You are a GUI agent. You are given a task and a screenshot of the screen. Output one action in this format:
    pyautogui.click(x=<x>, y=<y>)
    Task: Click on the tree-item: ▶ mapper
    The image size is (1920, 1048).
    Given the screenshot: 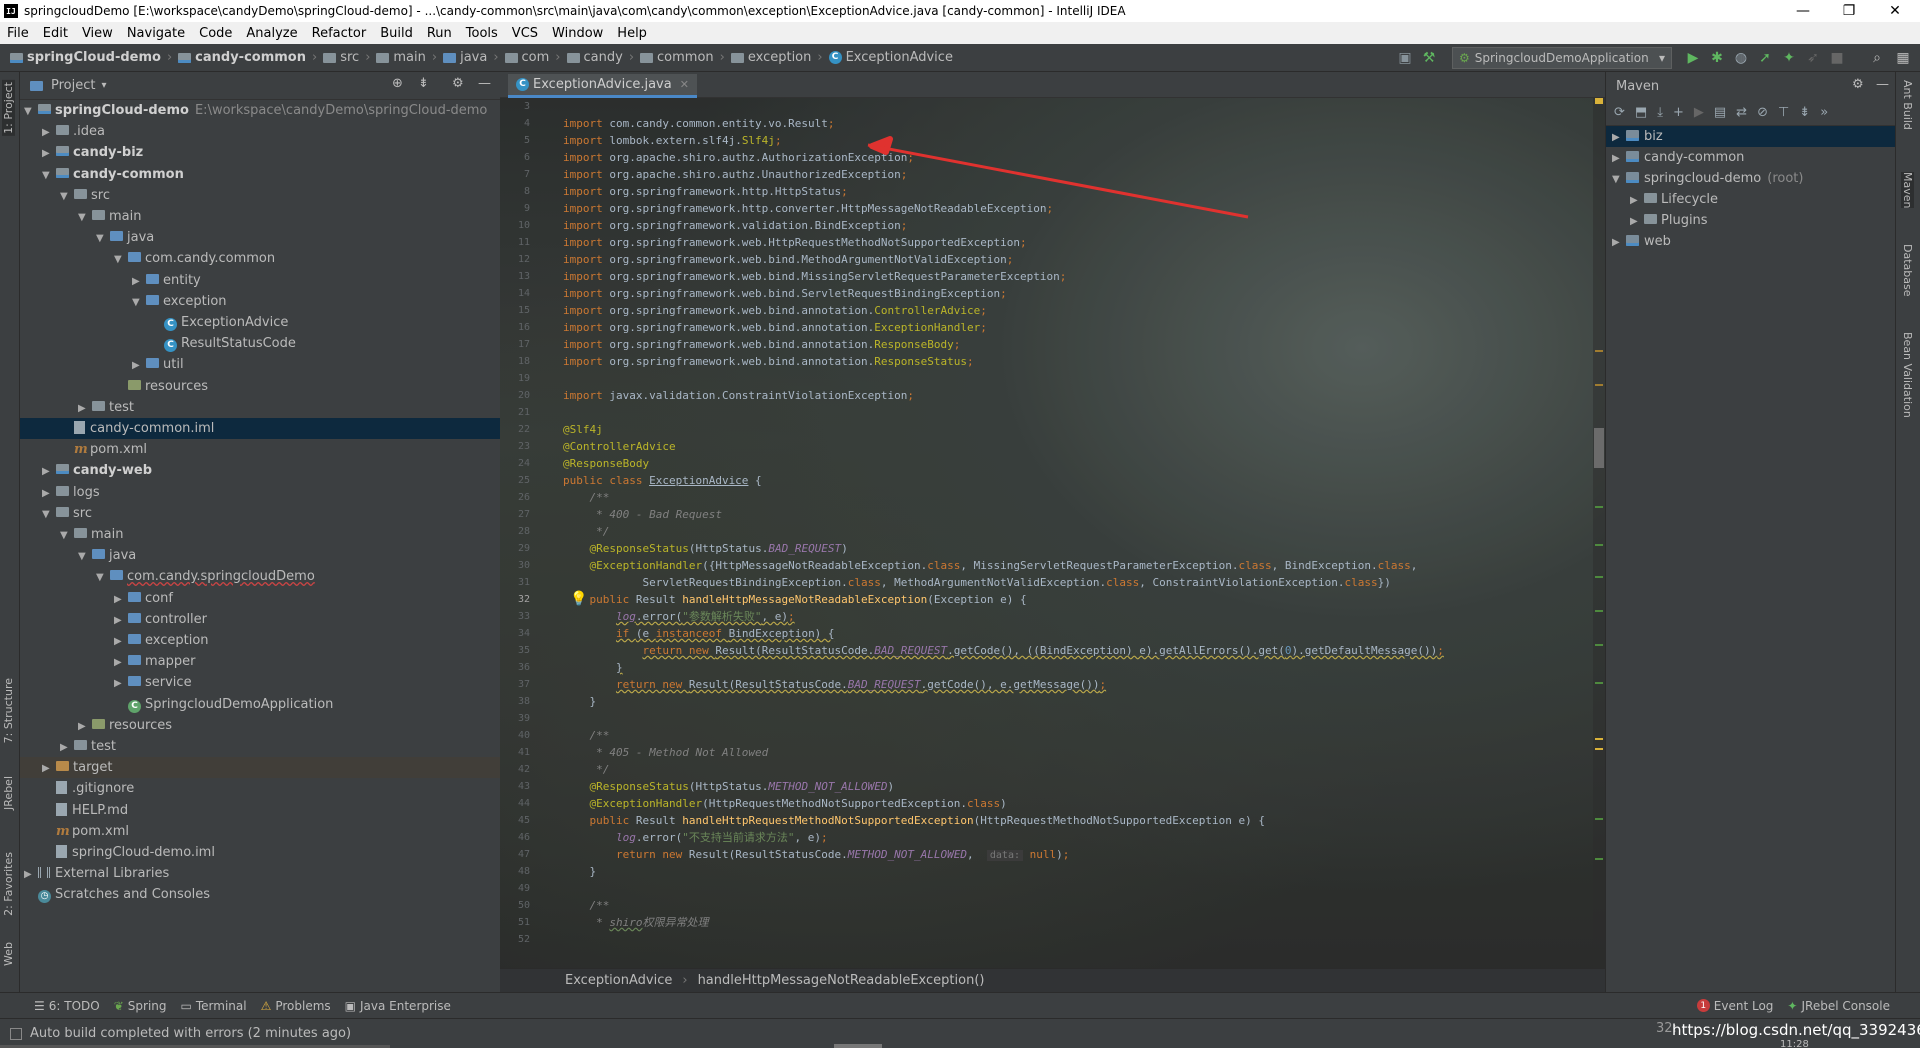 What is the action you would take?
    pyautogui.click(x=260, y=661)
    